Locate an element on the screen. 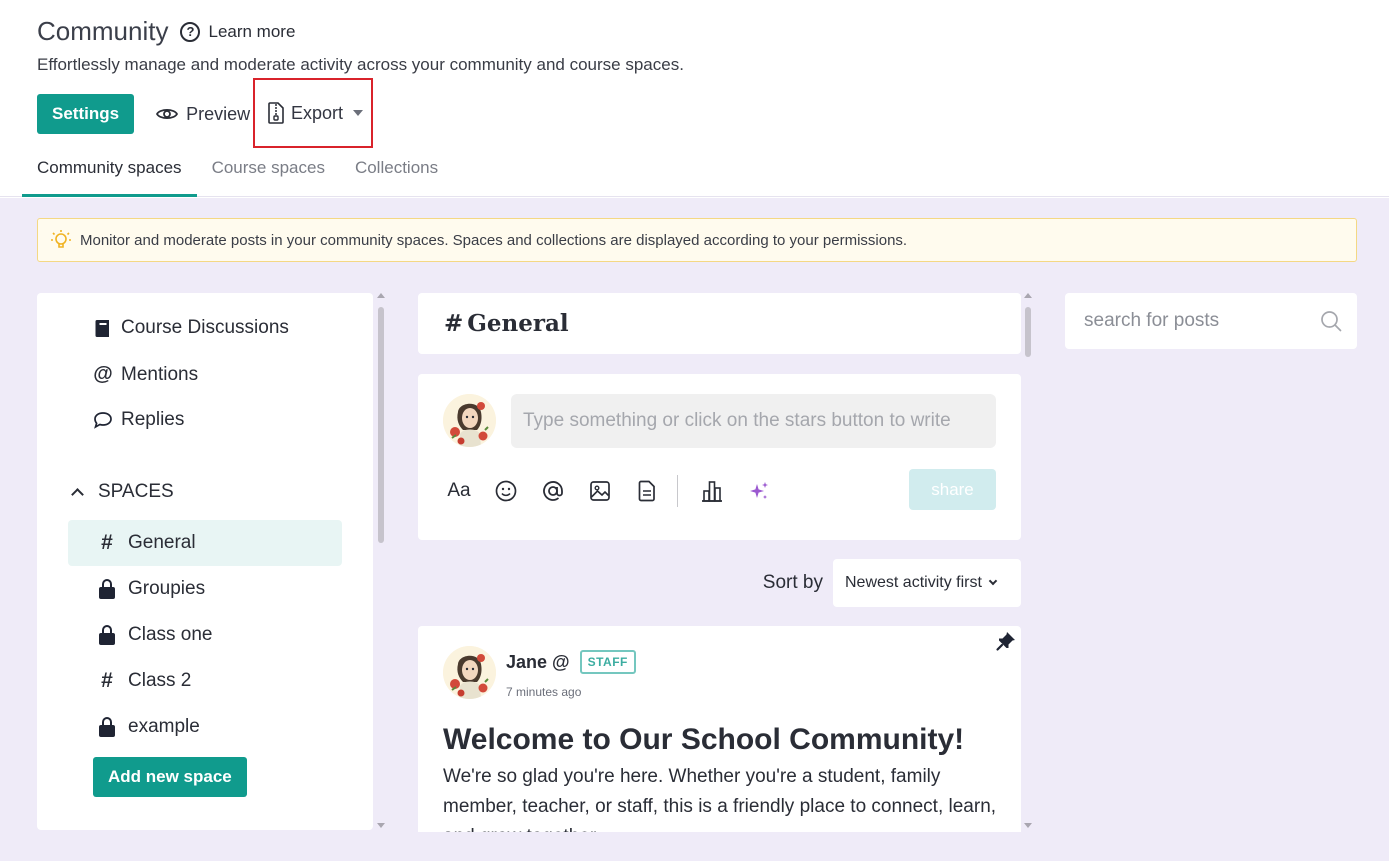 The image size is (1389, 861). sidebar-item-example: example is located at coordinates (205, 727).